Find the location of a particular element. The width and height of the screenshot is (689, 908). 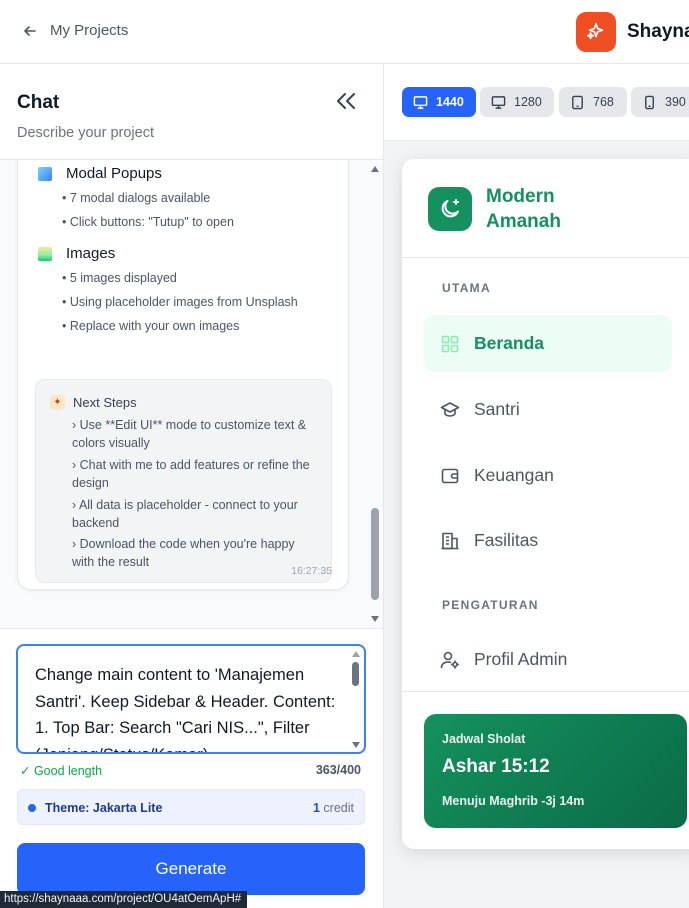

viewport-toolbar: 1440 1280 768 390 is located at coordinates (536, 102).